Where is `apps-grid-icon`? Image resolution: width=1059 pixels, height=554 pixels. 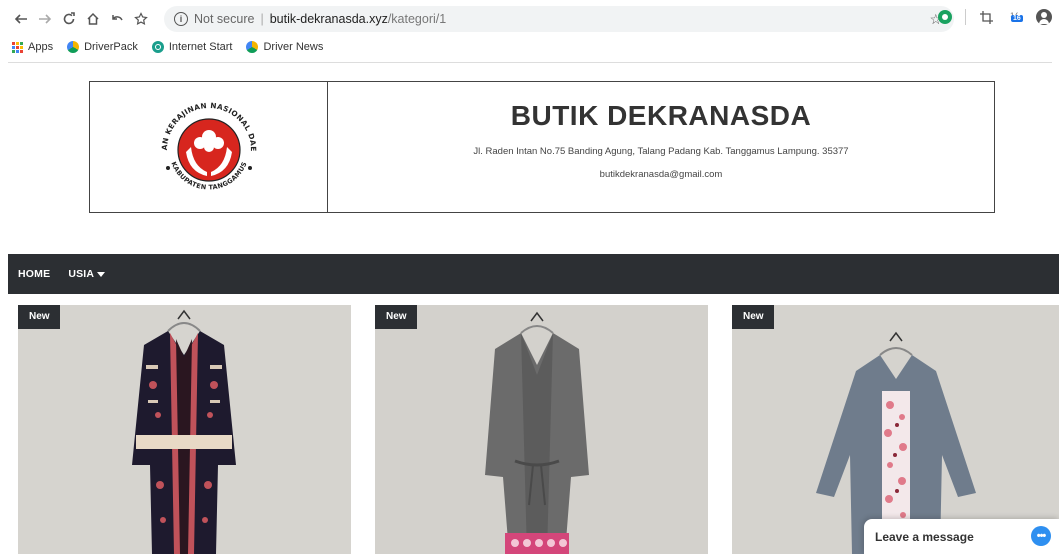 apps-grid-icon is located at coordinates (17, 47).